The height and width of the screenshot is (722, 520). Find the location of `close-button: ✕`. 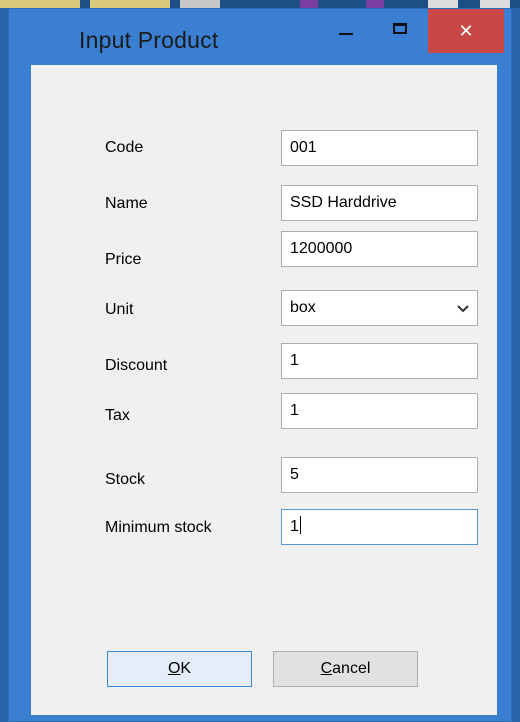

close-button: ✕ is located at coordinates (466, 31).